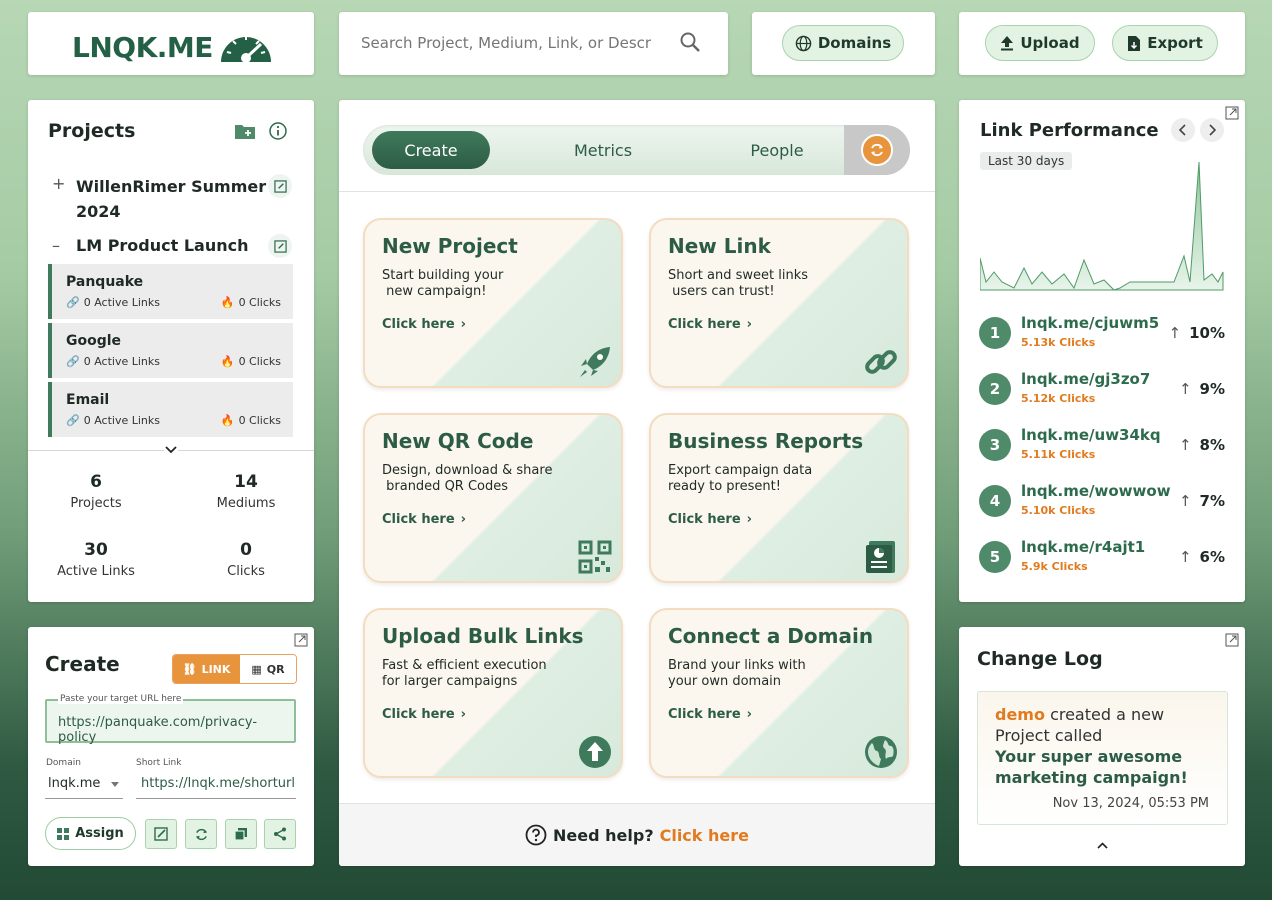 The image size is (1272, 900). Describe the element at coordinates (995, 557) in the screenshot. I see `rank-badge: 5` at that location.